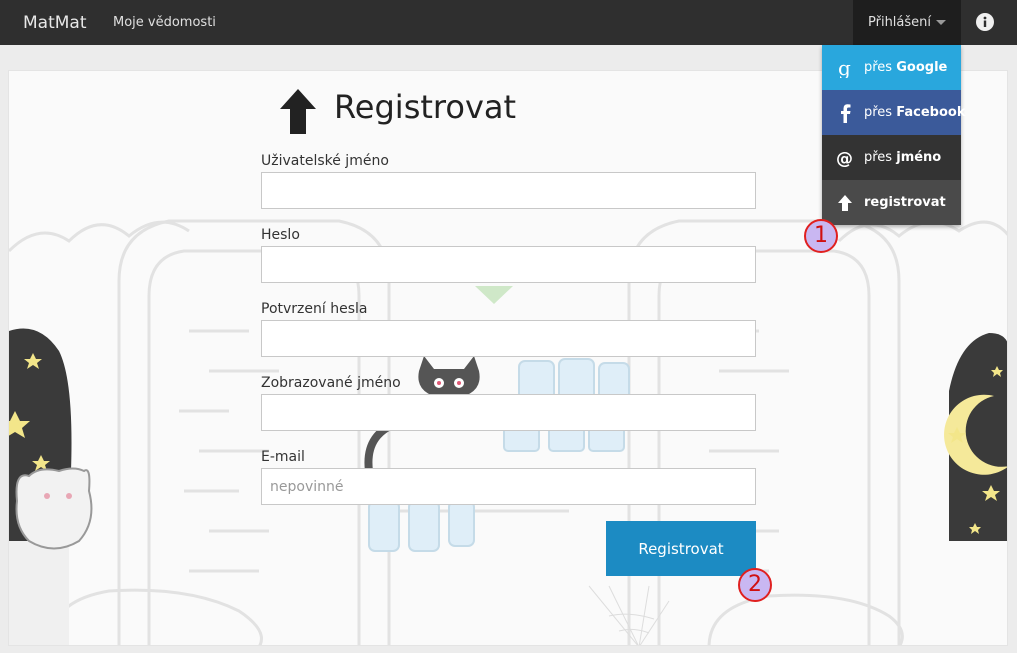 The image size is (1017, 653). What do you see at coordinates (922, 67) in the screenshot?
I see `login-google-label: Google` at bounding box center [922, 67].